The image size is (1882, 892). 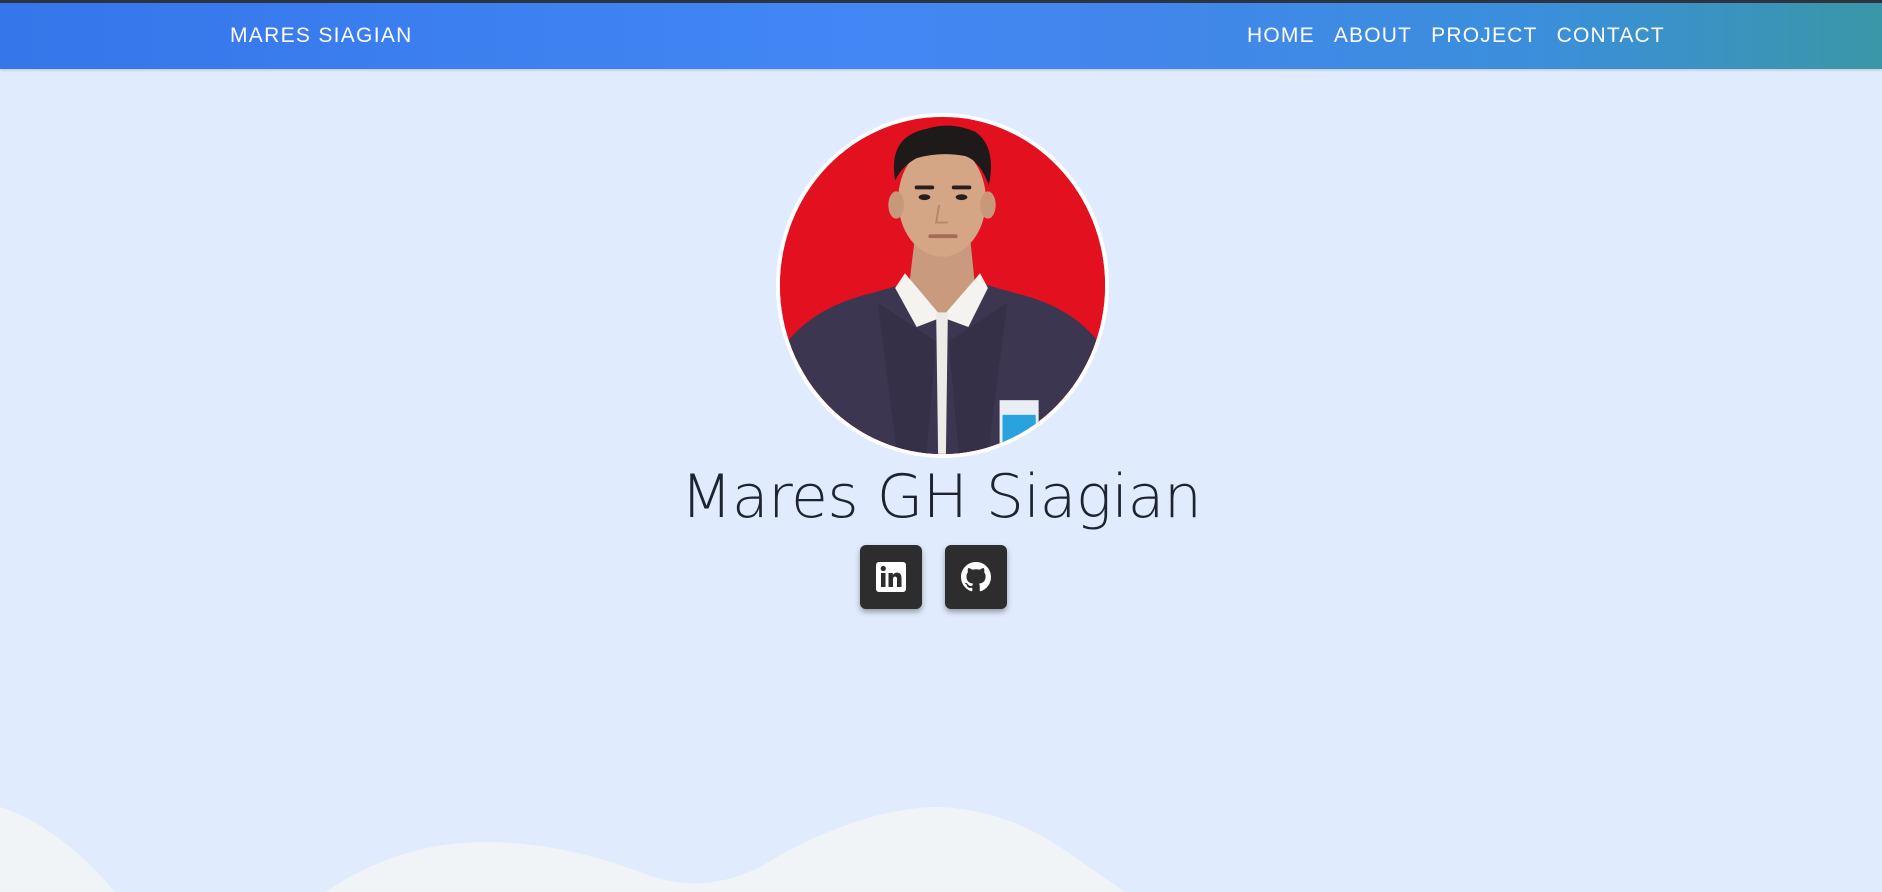 I want to click on nav-links: HOME ABOUT PROJECT CONTACT, so click(x=1465, y=36).